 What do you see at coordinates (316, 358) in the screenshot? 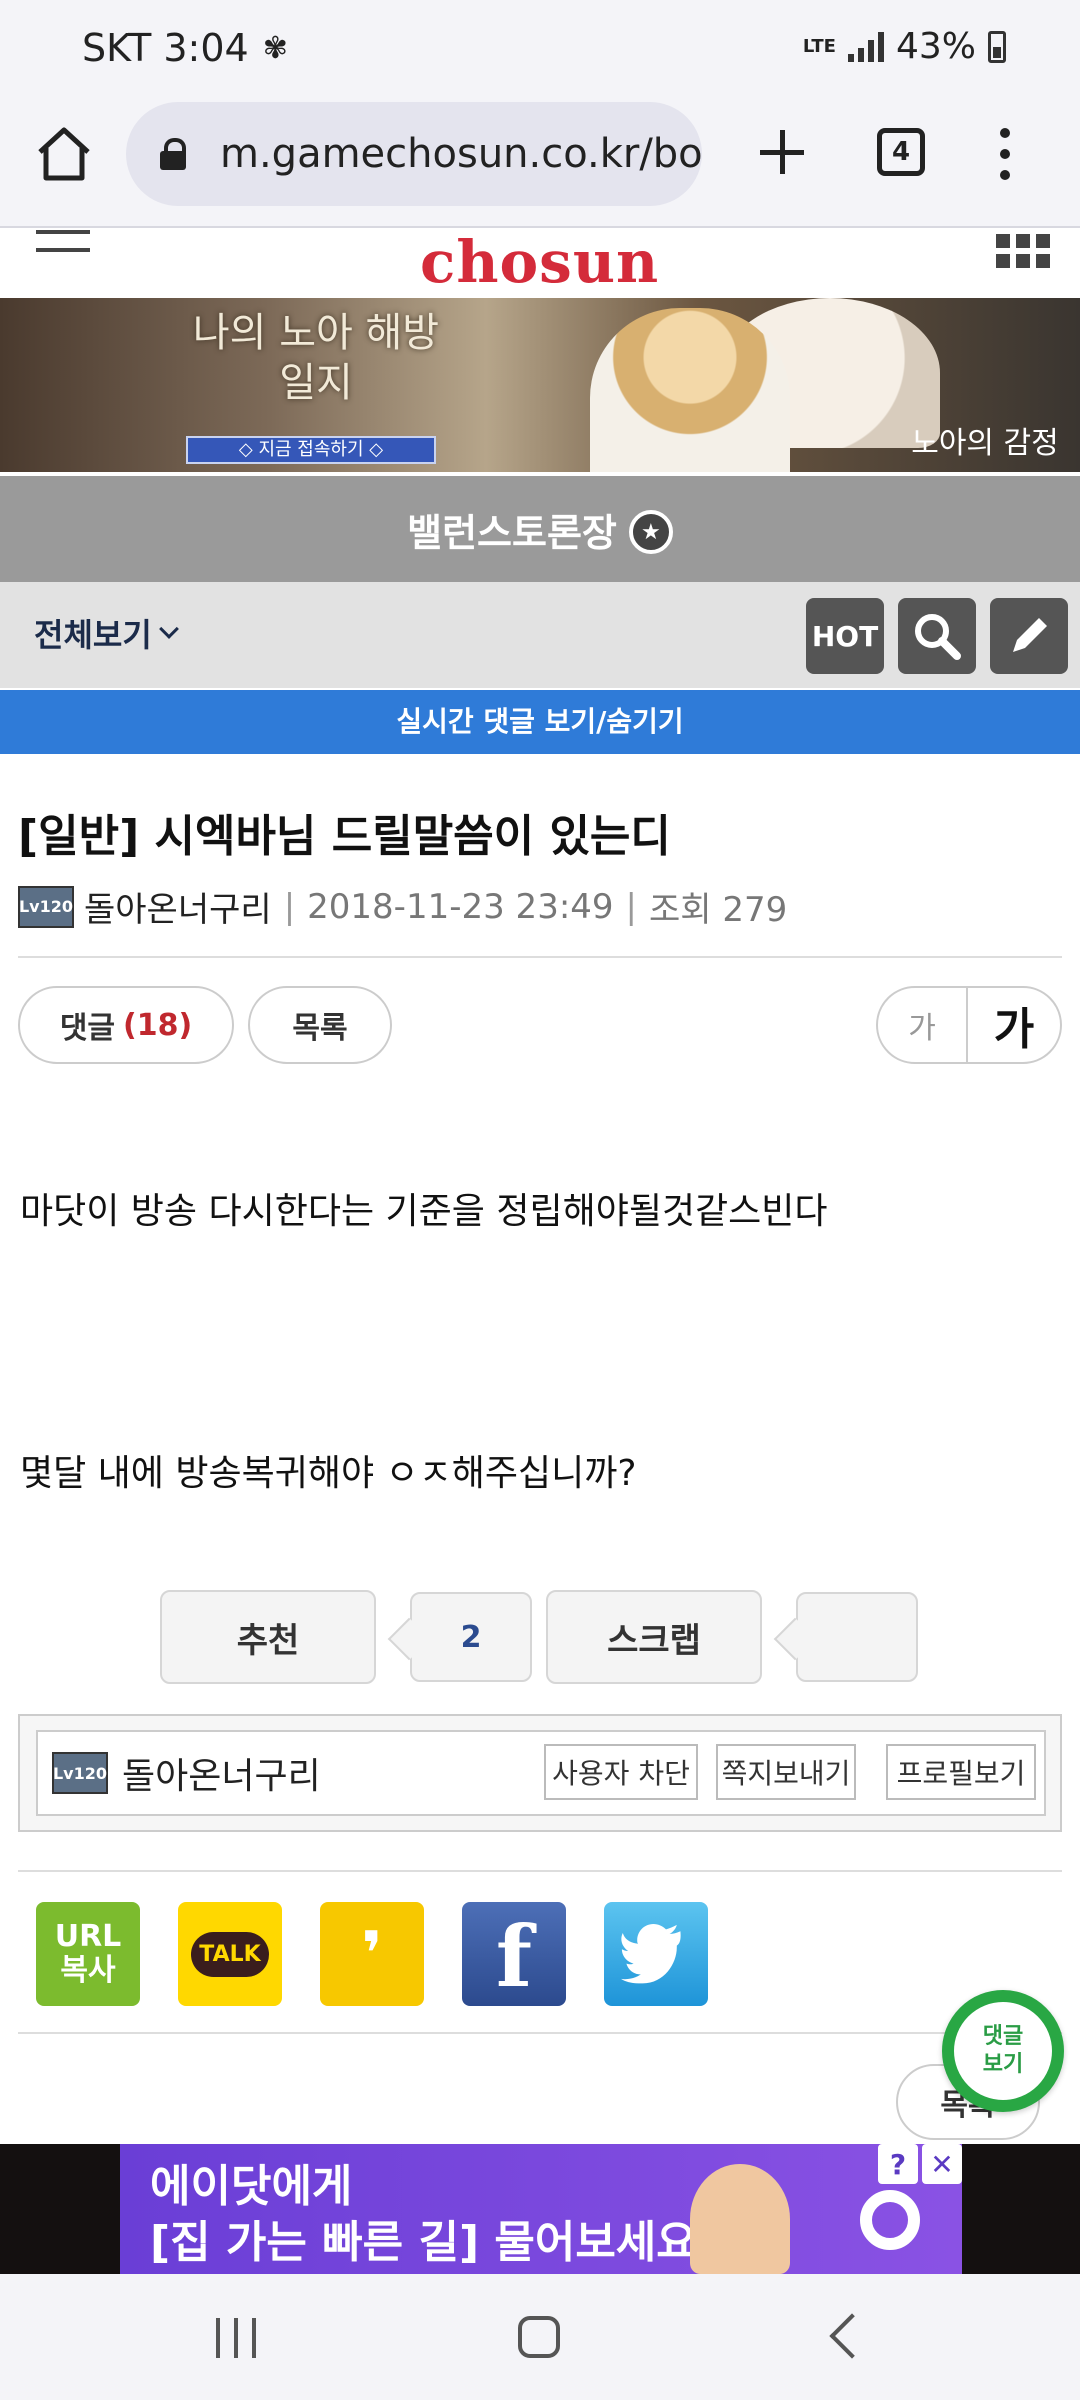
I see `banner-title: 나의 노아 해방일지` at bounding box center [316, 358].